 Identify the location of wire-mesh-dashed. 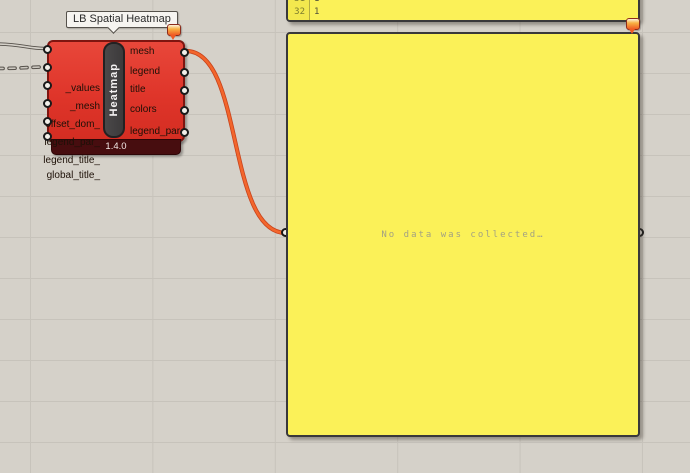
(23, 68).